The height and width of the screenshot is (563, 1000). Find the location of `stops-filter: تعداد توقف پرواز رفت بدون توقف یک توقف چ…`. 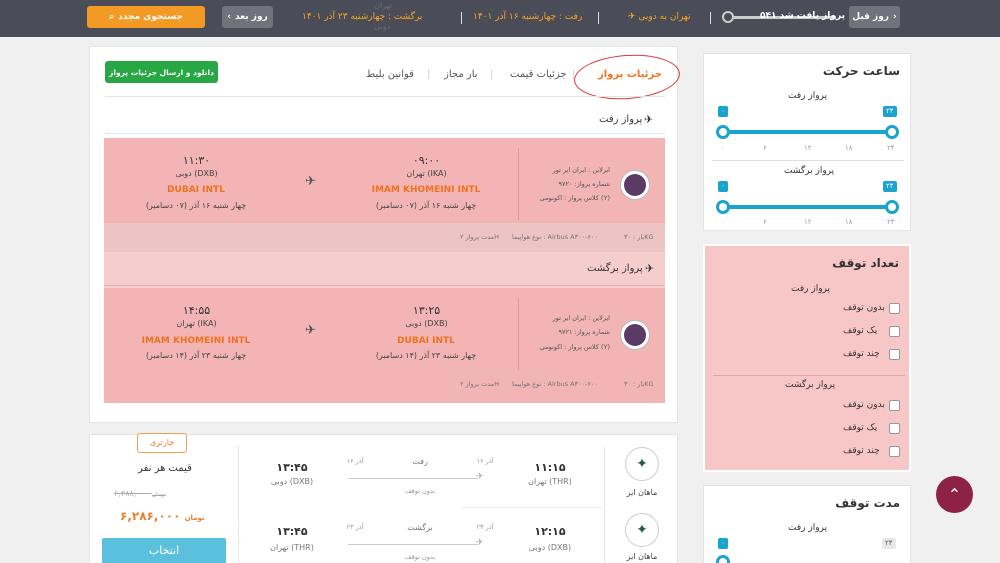

stops-filter: تعداد توقف پرواز رفت بدون توقف یک توقف چ… is located at coordinates (807, 358).